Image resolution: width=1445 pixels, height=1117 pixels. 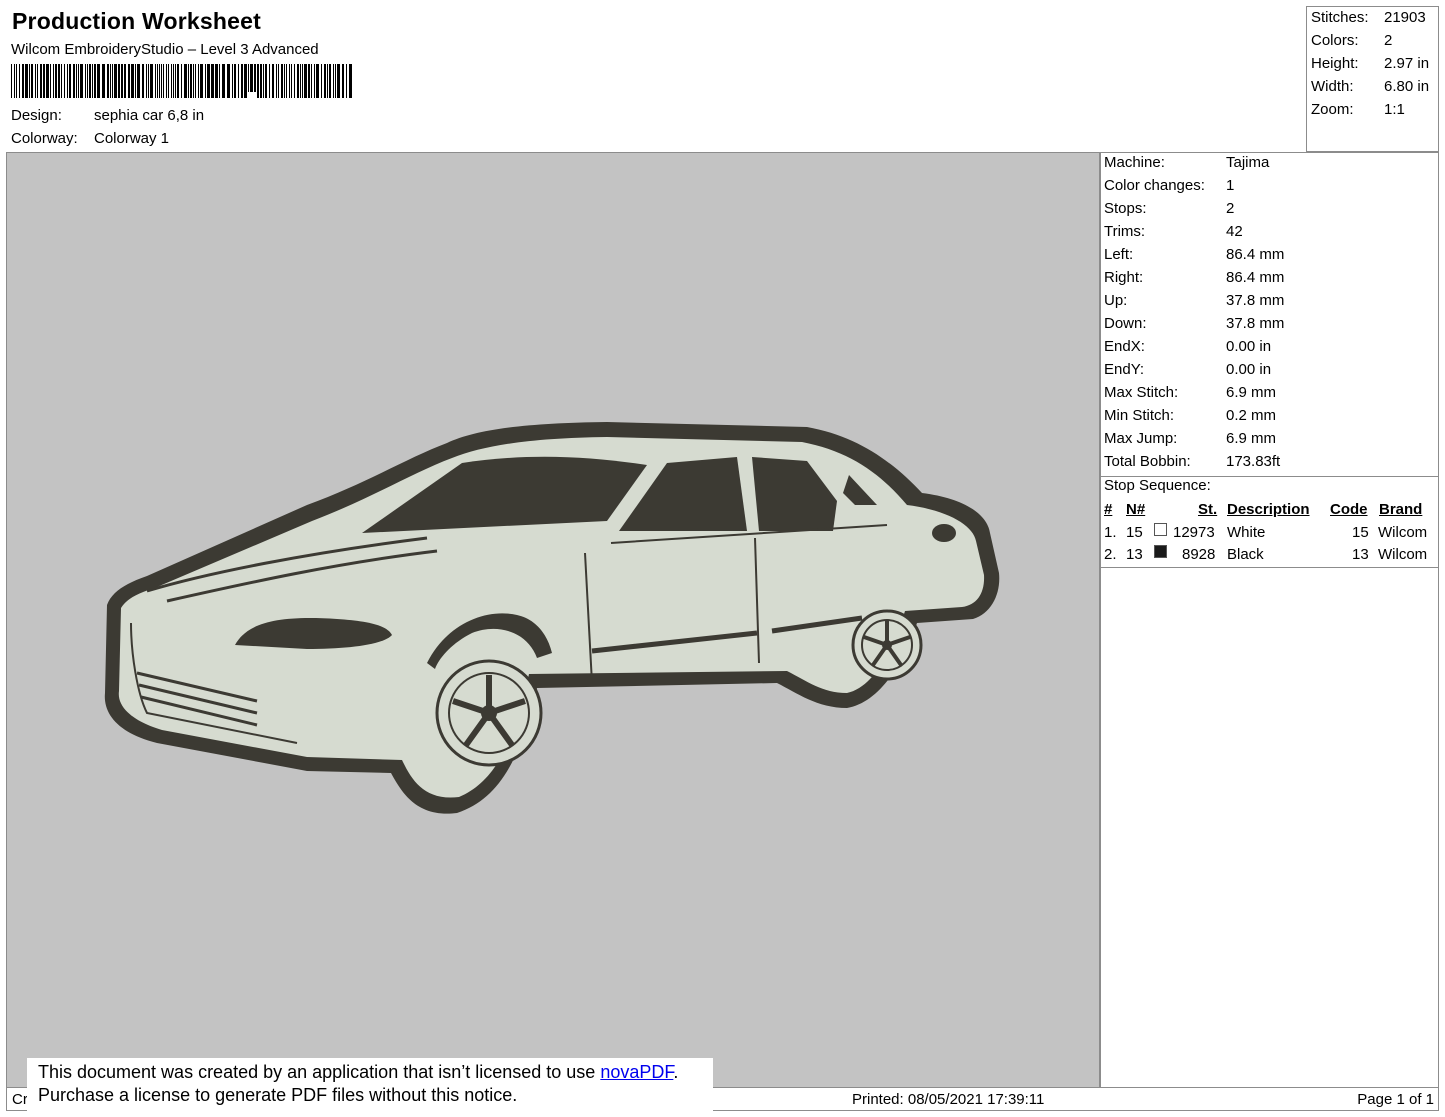 I want to click on printed-timestamp: Printed: 08/05/2021 17:39:11, so click(x=948, y=1099).